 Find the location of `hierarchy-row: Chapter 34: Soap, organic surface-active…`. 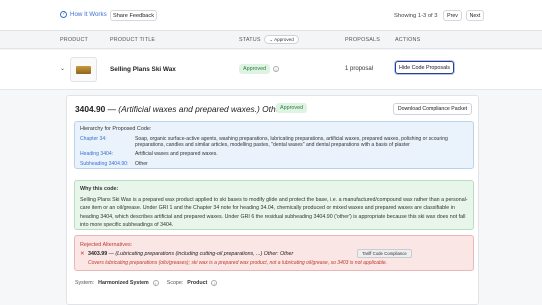

hierarchy-row: Chapter 34: Soap, organic surface-active… is located at coordinates (275, 143).